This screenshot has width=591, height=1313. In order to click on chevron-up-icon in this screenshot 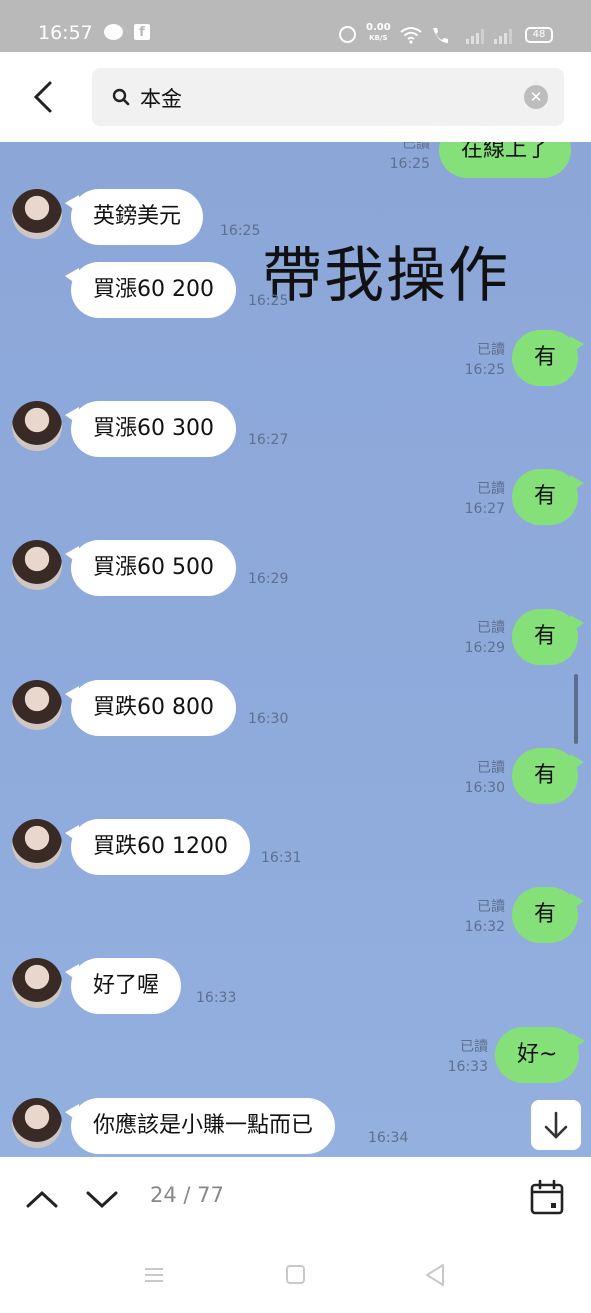, I will do `click(42, 1199)`.